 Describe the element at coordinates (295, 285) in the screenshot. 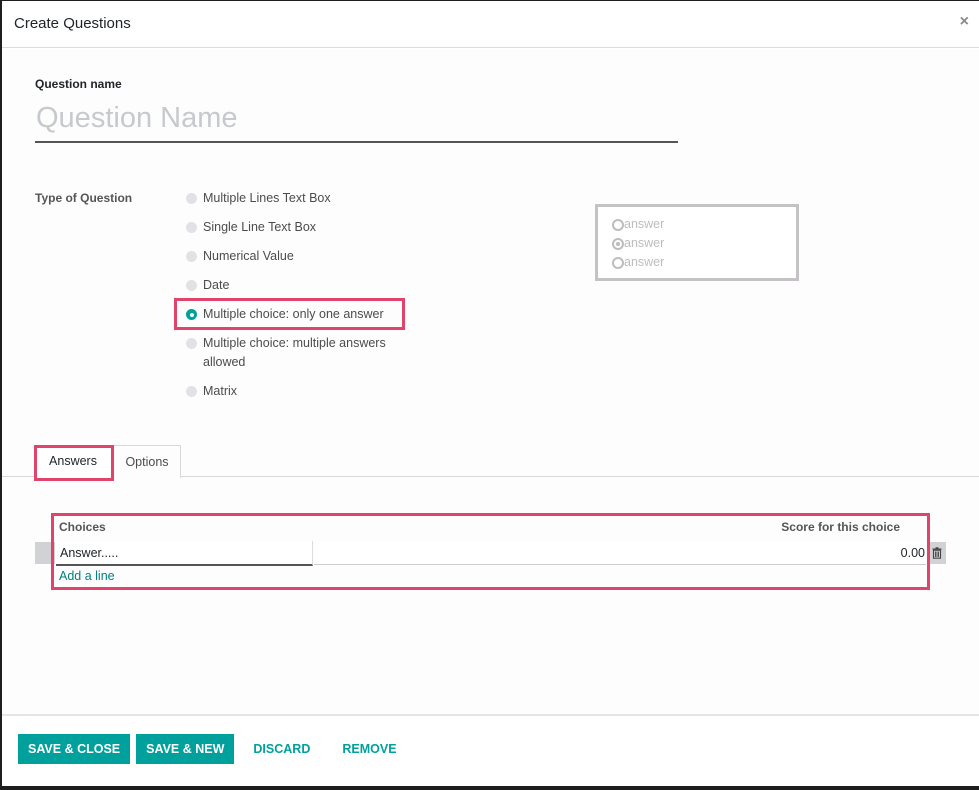

I see `radio-date: Date` at that location.